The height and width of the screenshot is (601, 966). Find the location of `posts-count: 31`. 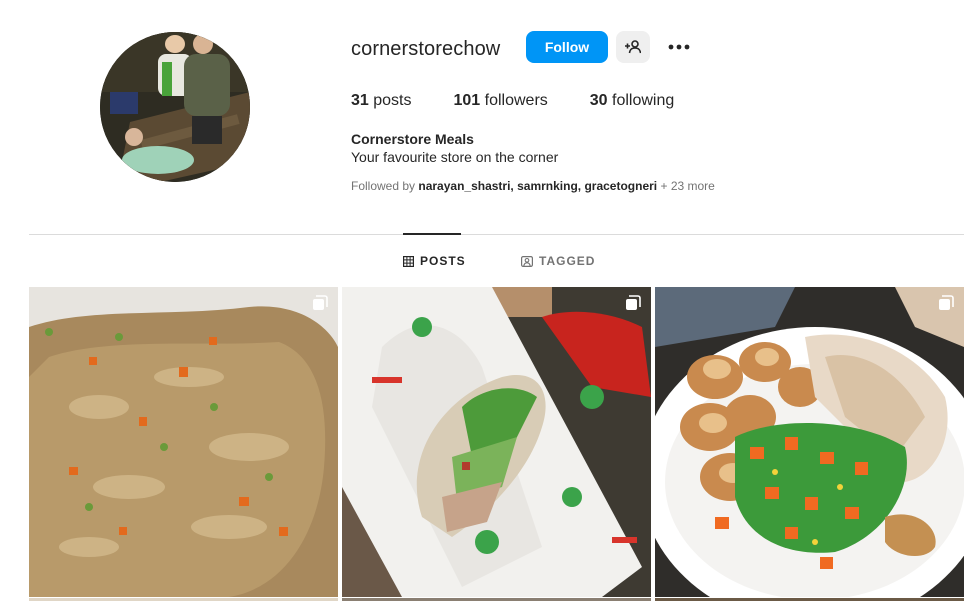

posts-count: 31 is located at coordinates (360, 100).